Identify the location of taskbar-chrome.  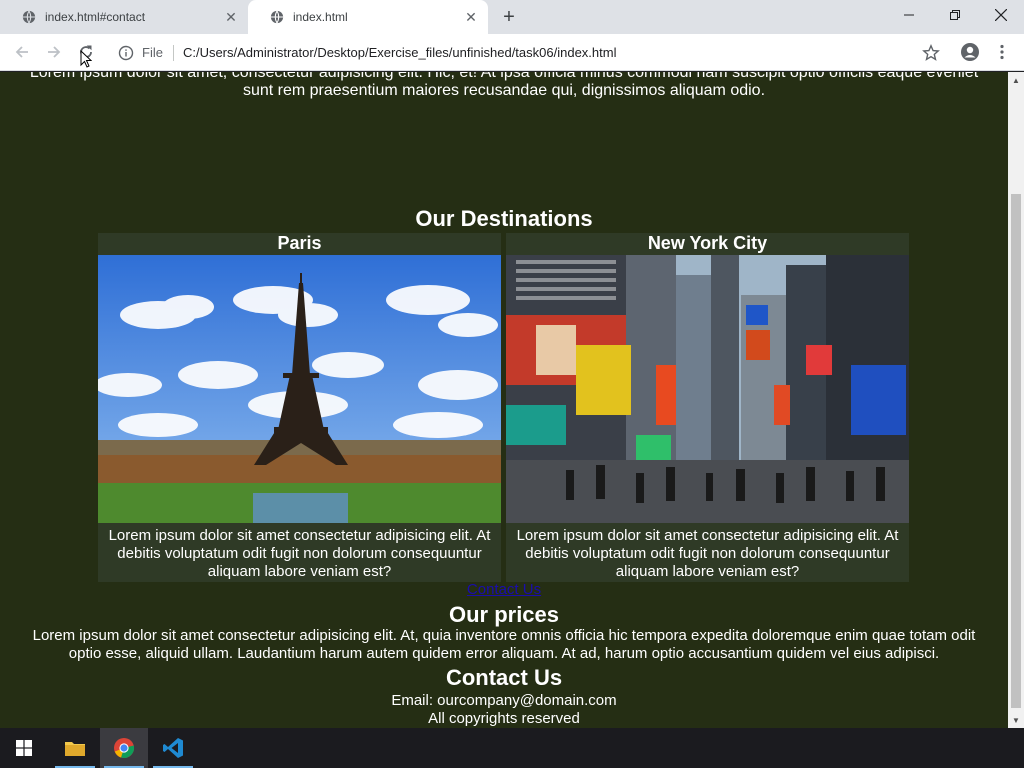
(124, 748).